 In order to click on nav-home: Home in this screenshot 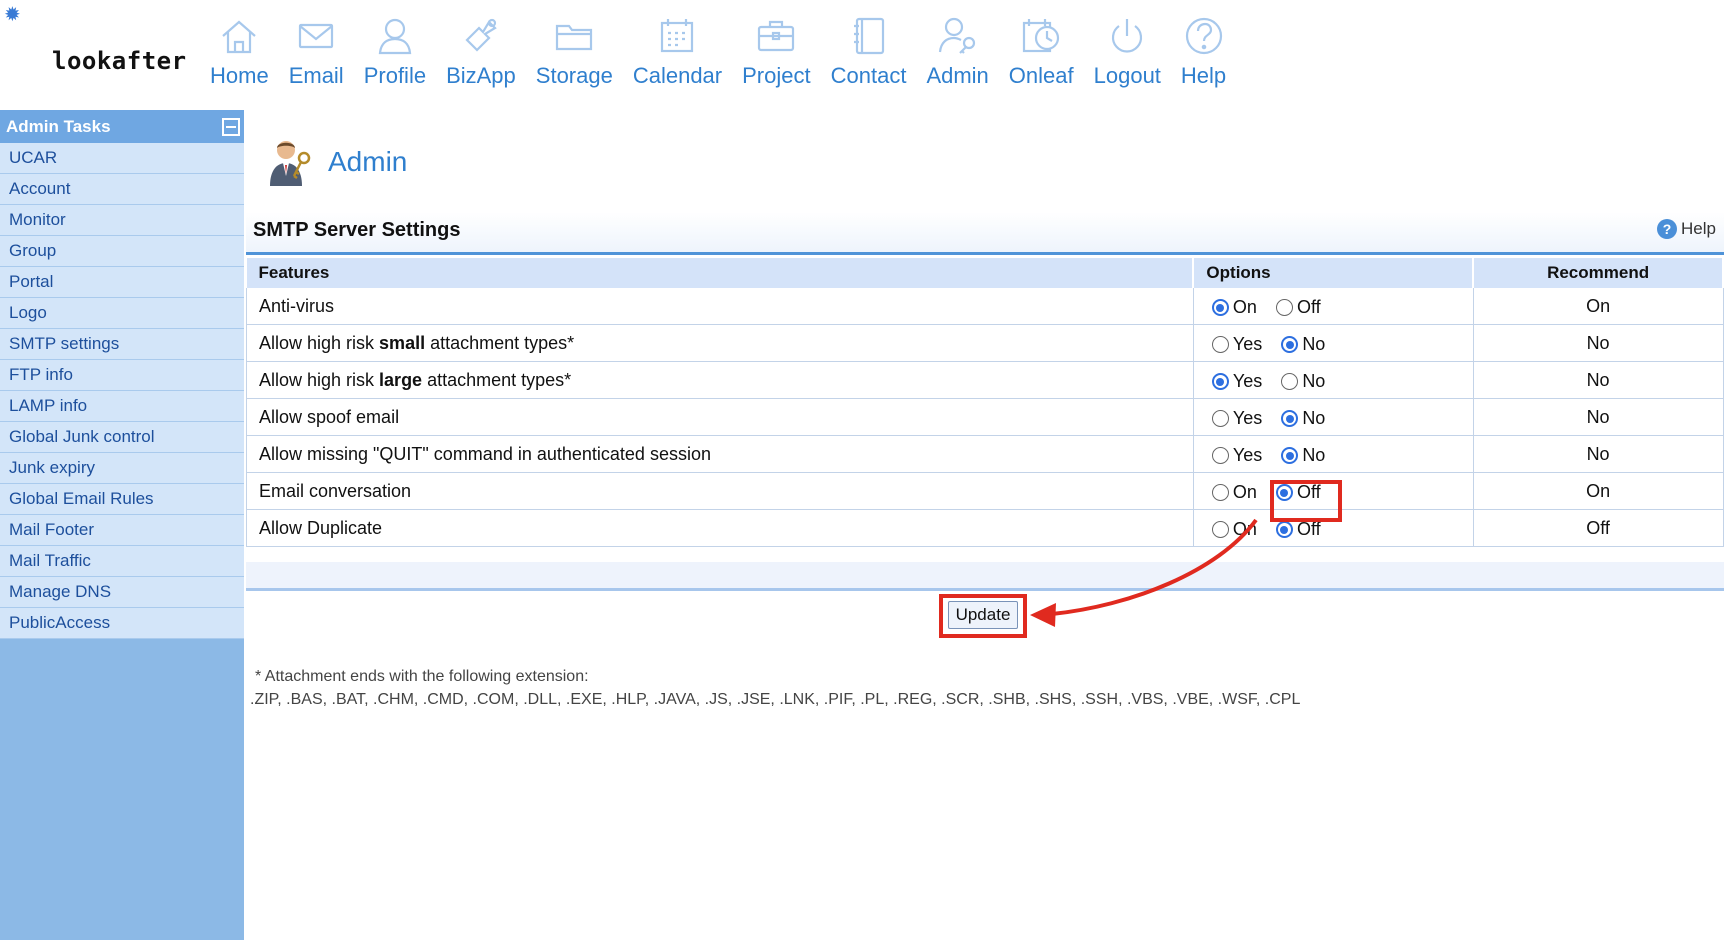, I will do `click(239, 51)`.